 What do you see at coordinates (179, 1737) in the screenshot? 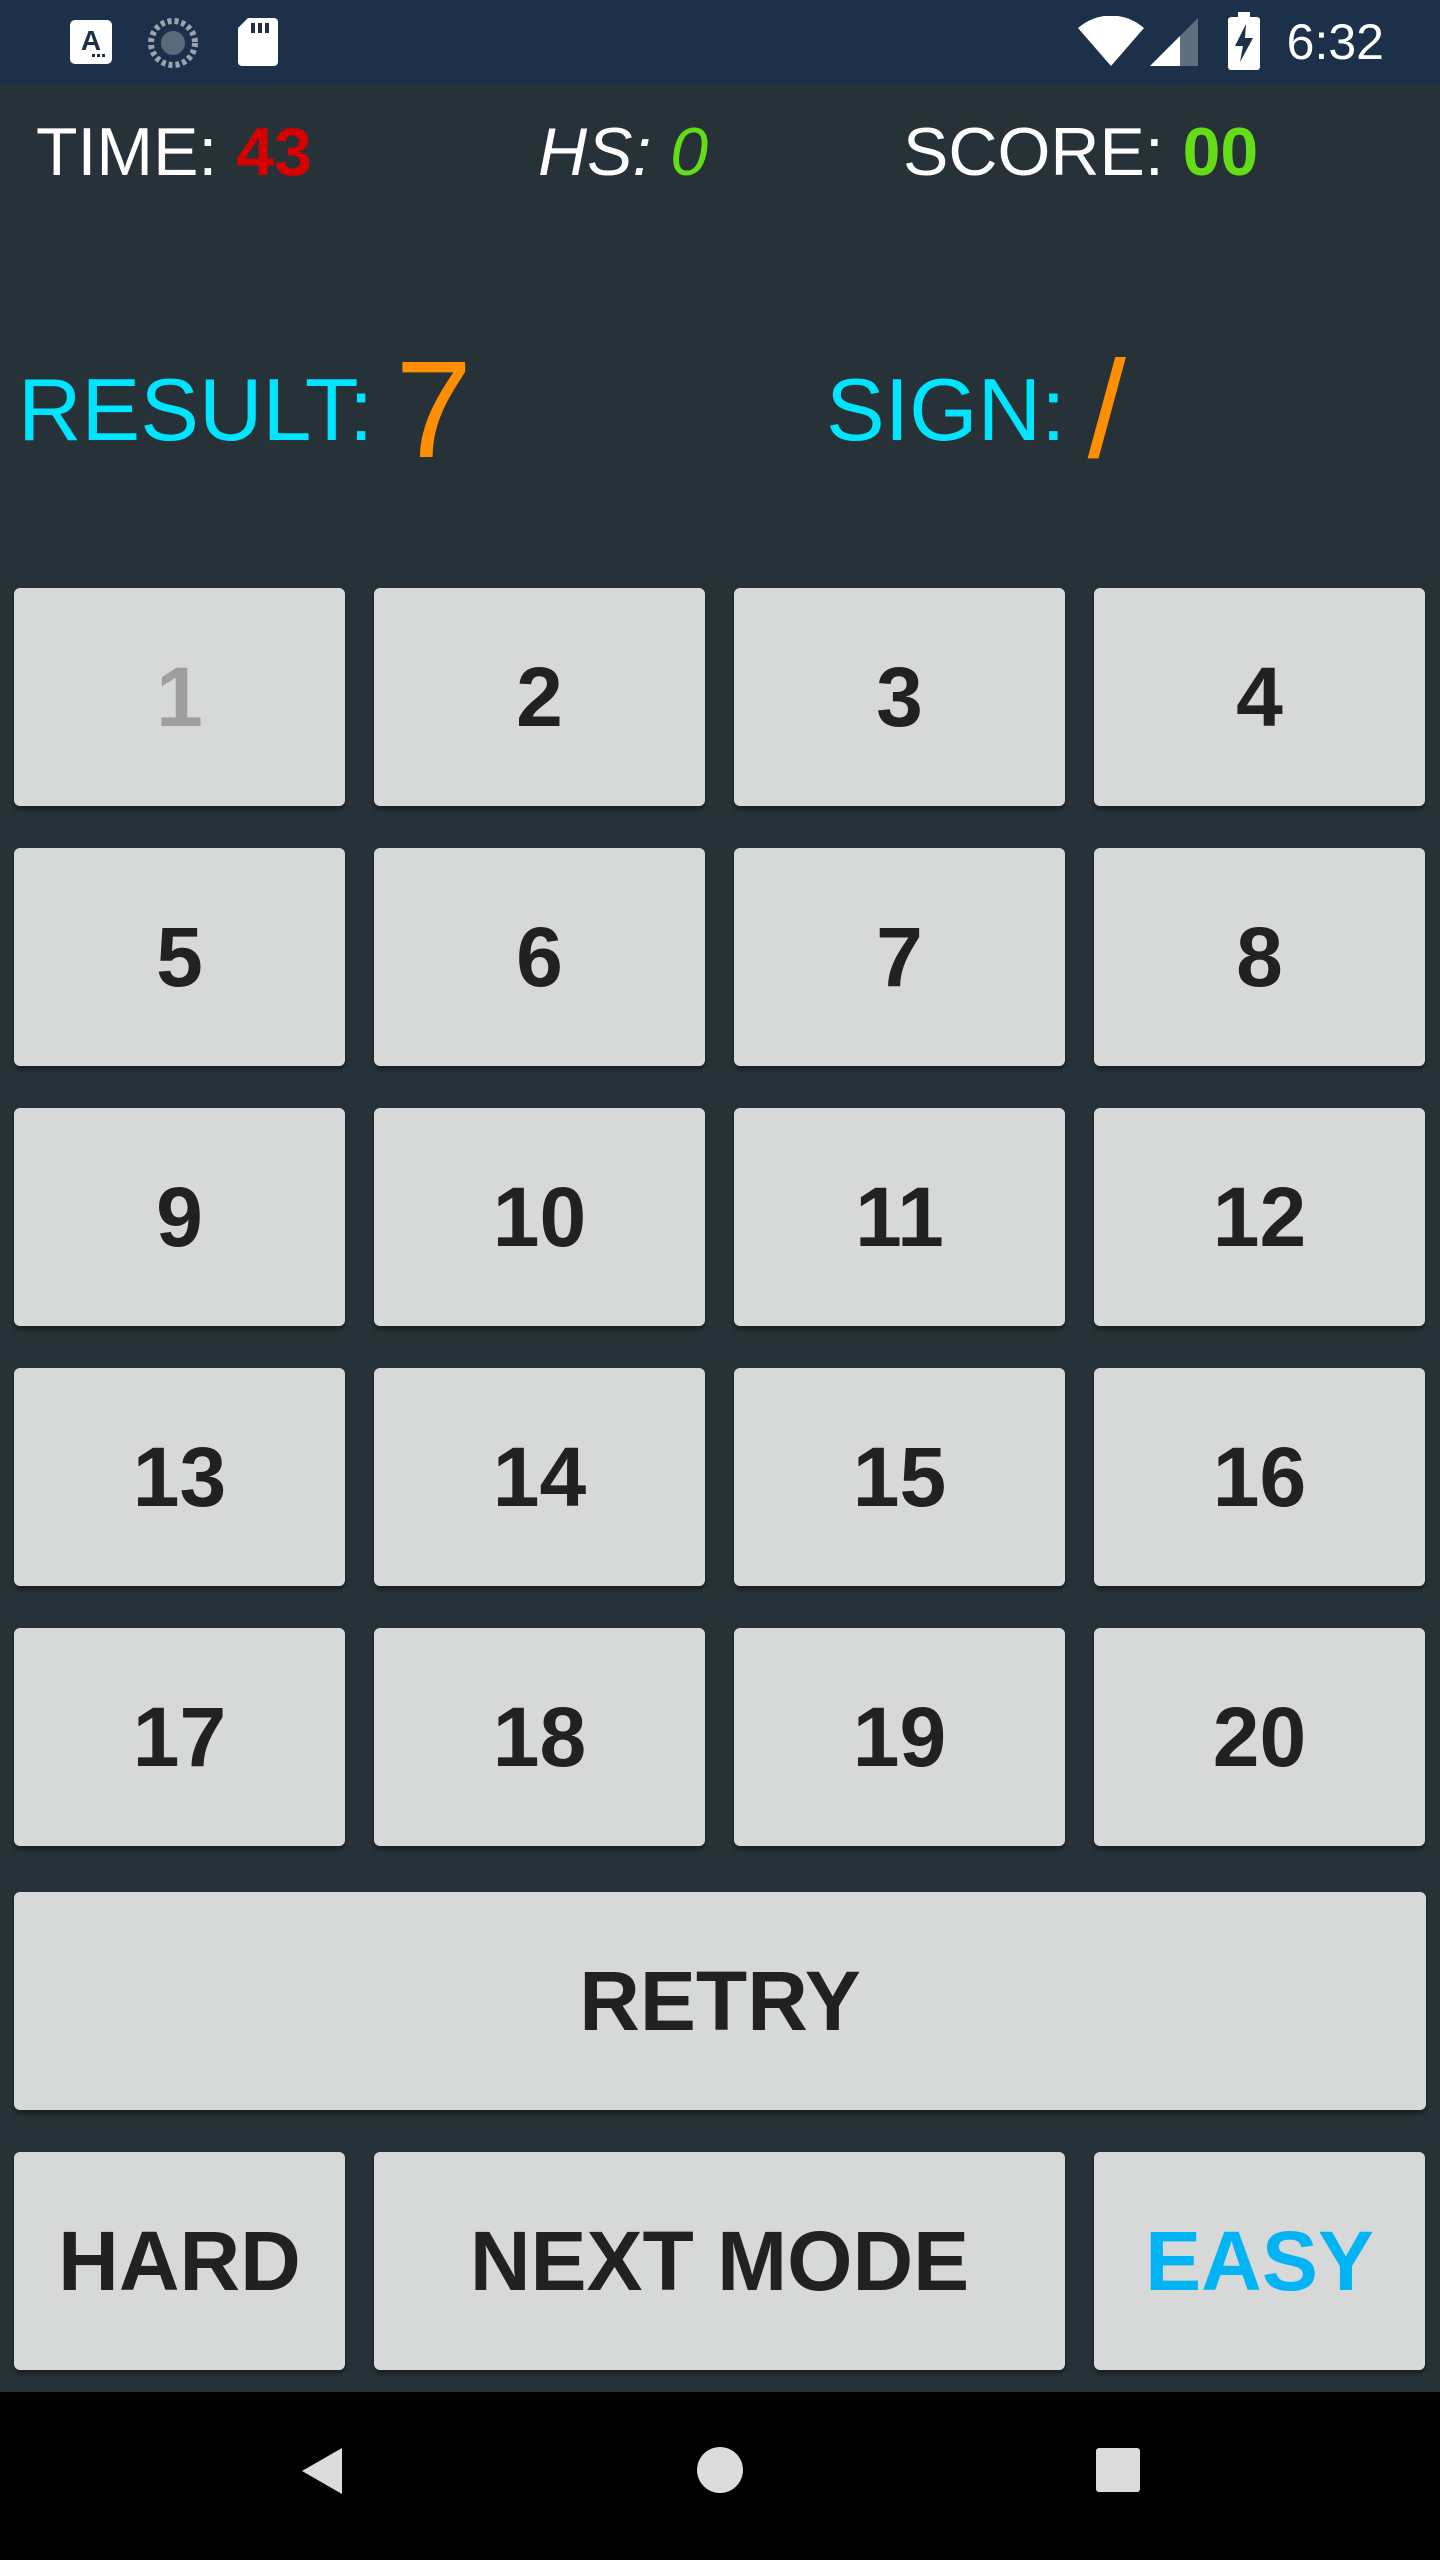
I see `number-key: 17` at bounding box center [179, 1737].